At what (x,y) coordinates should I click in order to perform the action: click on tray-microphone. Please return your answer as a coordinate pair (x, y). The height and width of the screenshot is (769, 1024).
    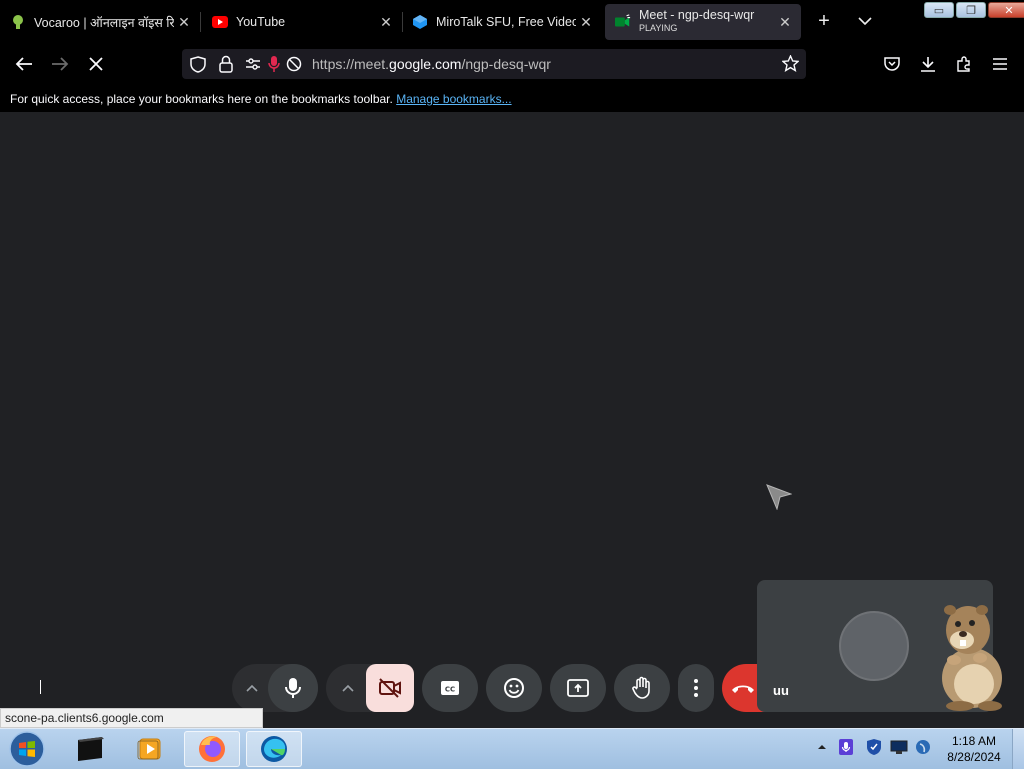
    Looking at the image, I should click on (846, 747).